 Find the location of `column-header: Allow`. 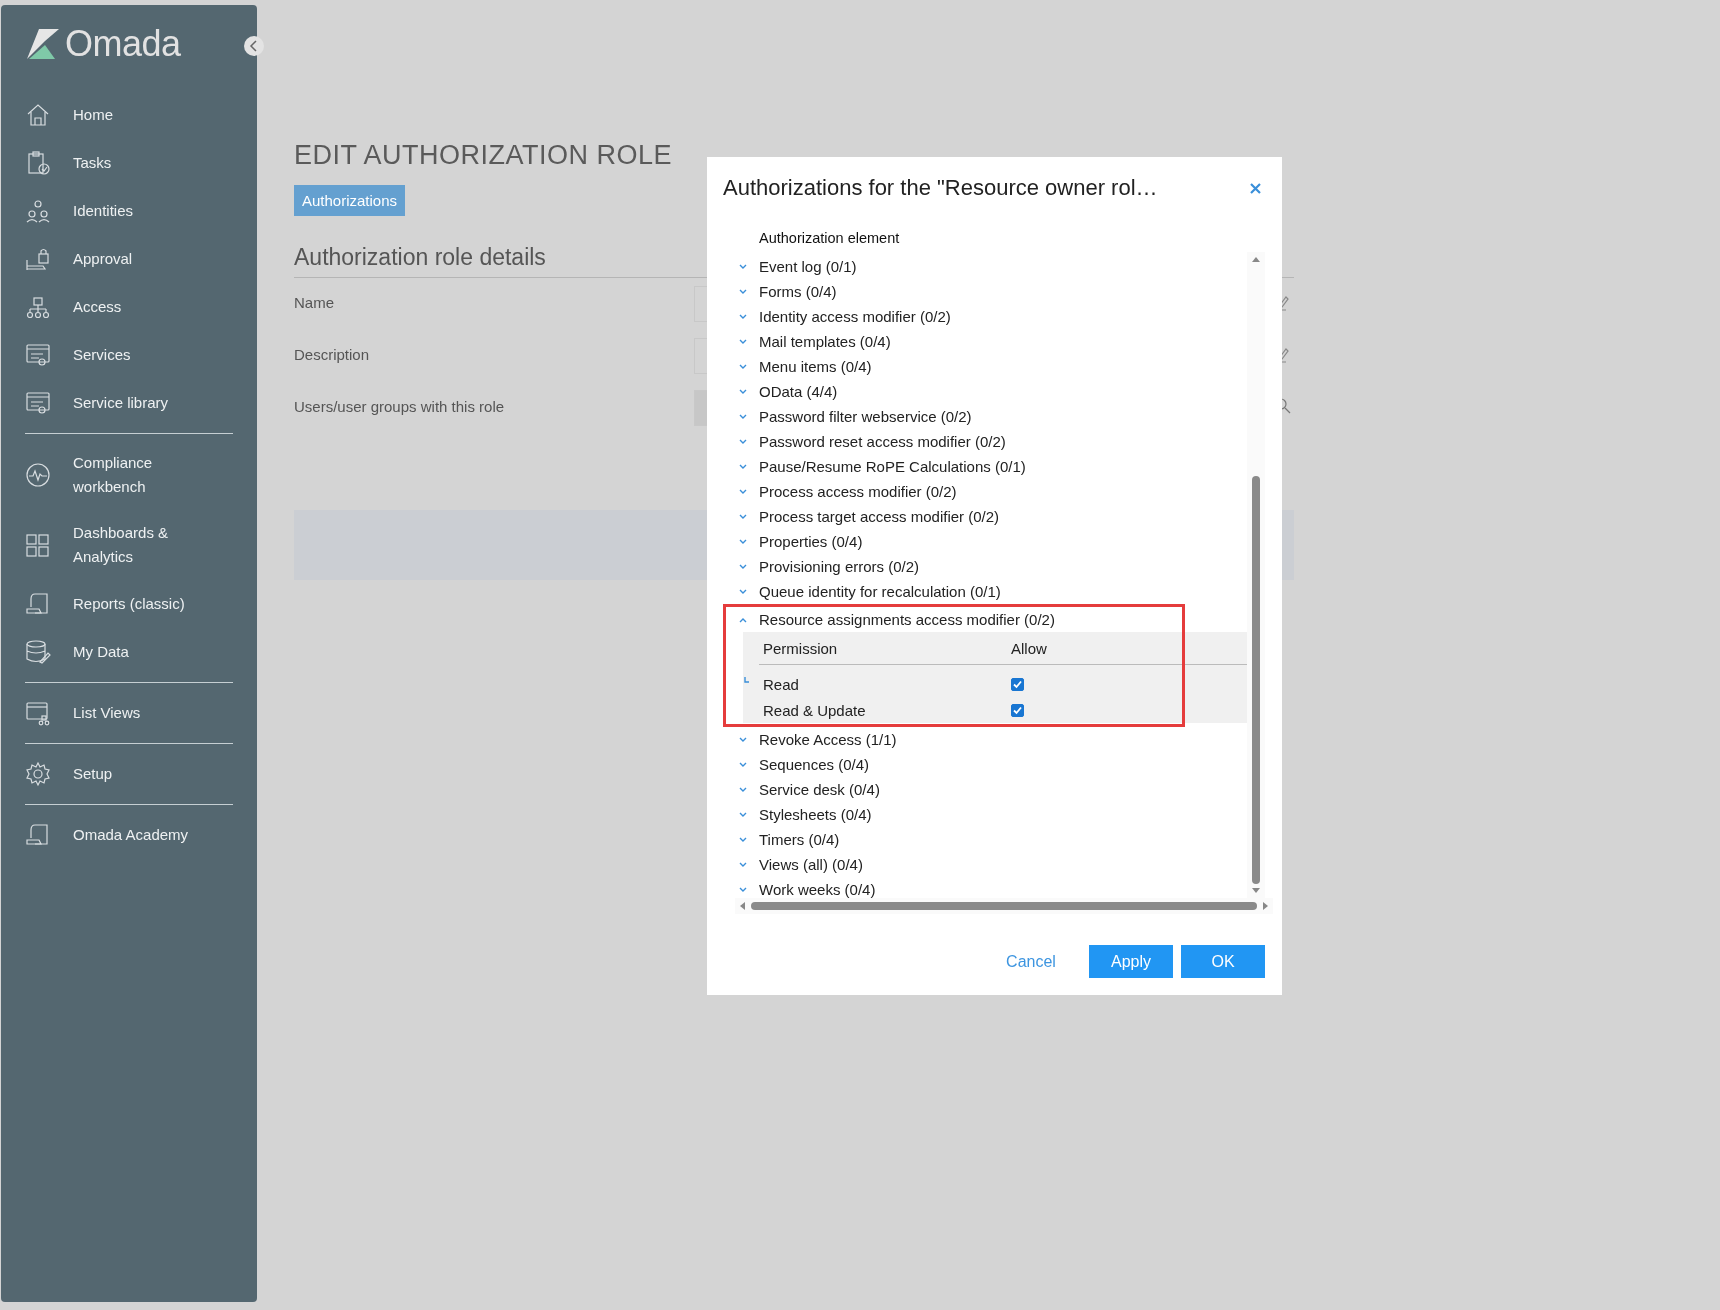

column-header: Allow is located at coordinates (1029, 648).